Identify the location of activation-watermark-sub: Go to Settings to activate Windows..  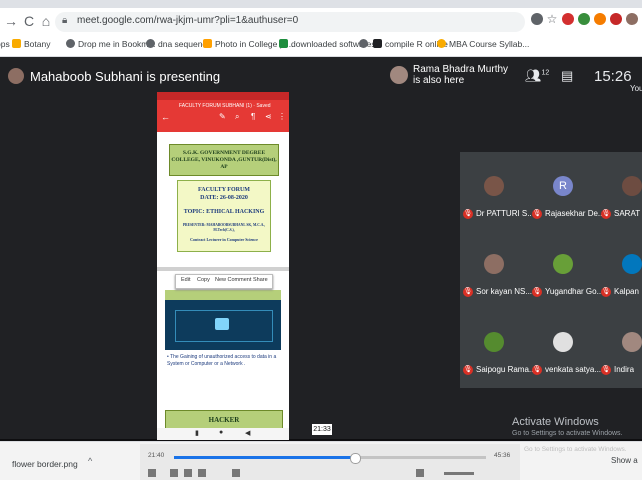
(567, 433).